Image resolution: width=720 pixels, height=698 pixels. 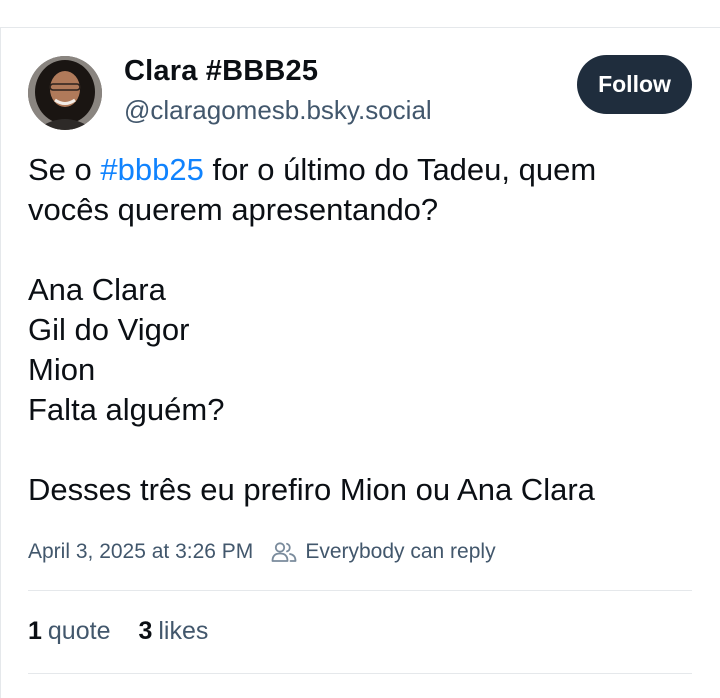 I want to click on post-line: Ana Clara, so click(x=97, y=289).